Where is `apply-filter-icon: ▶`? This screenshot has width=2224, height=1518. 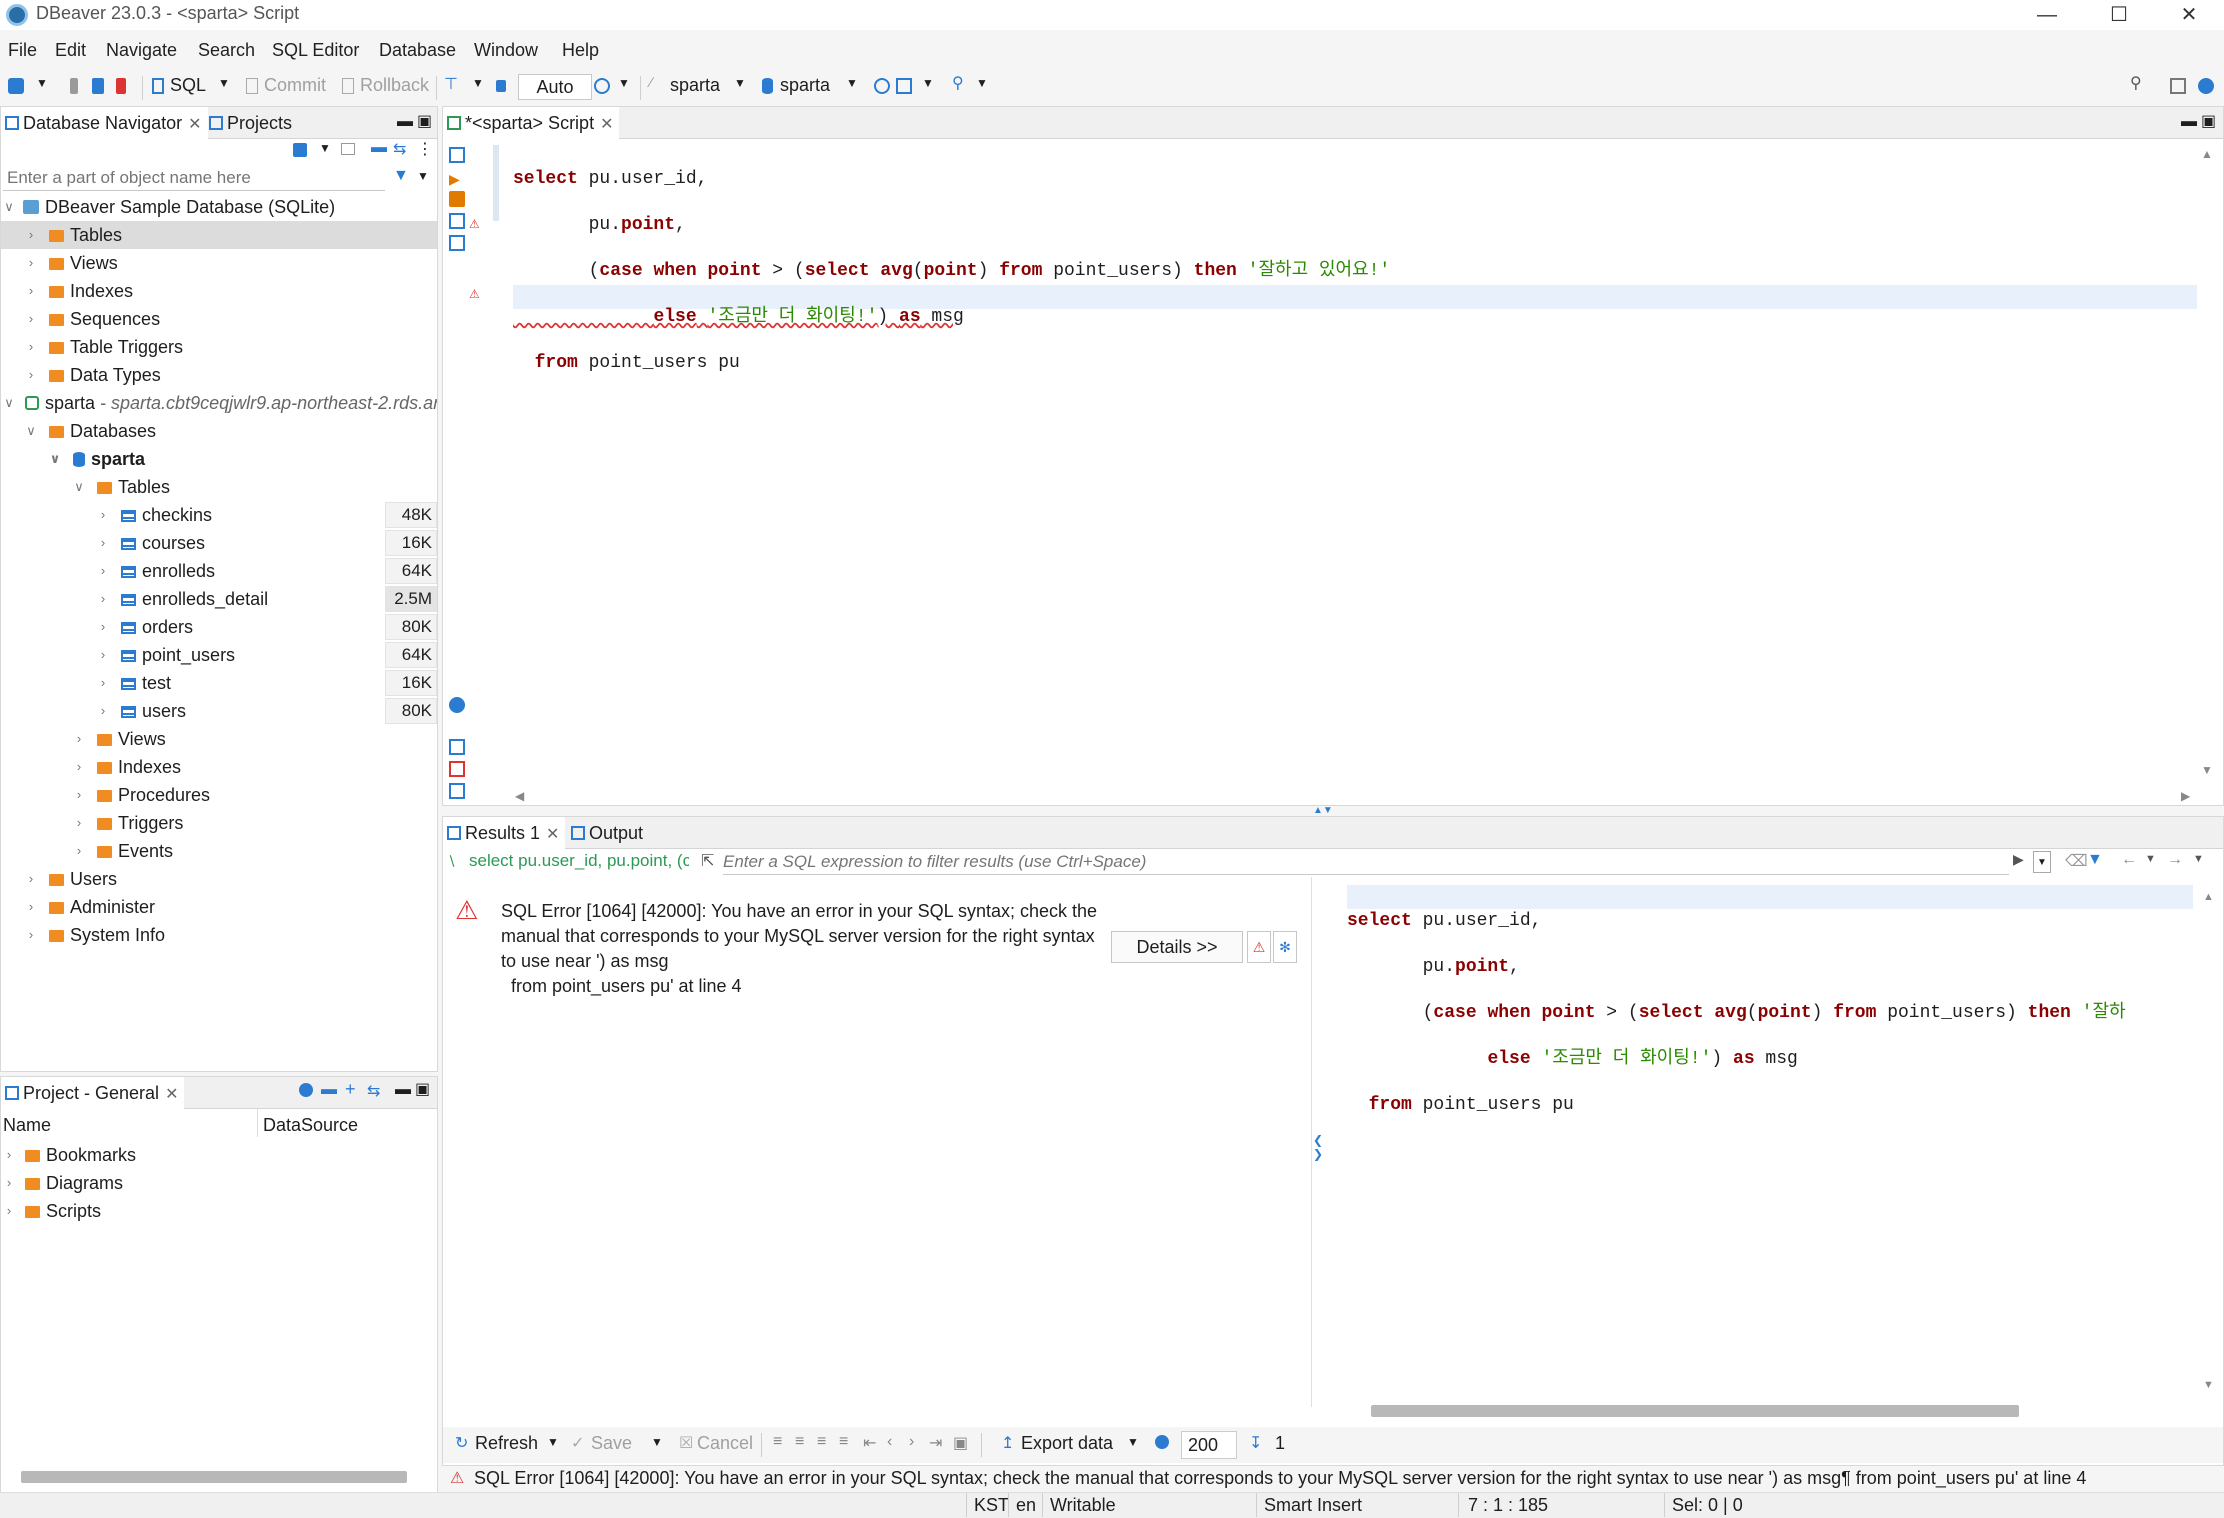 apply-filter-icon: ▶ is located at coordinates (2018, 859).